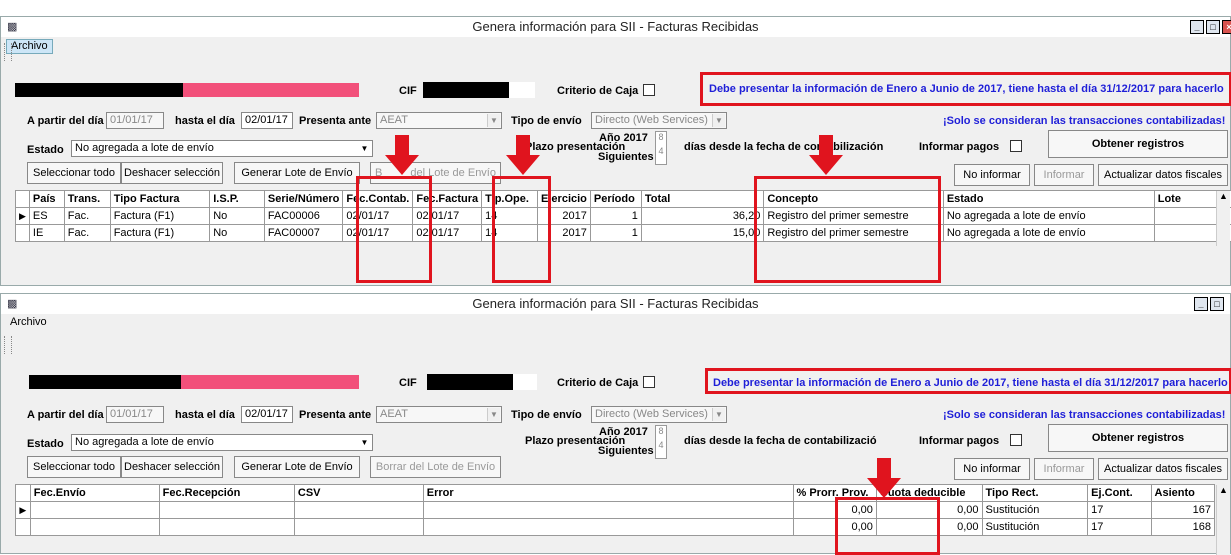 The width and height of the screenshot is (1231, 555). I want to click on borrar-lote-button: Borrar del Lote de Envío, so click(435, 467).